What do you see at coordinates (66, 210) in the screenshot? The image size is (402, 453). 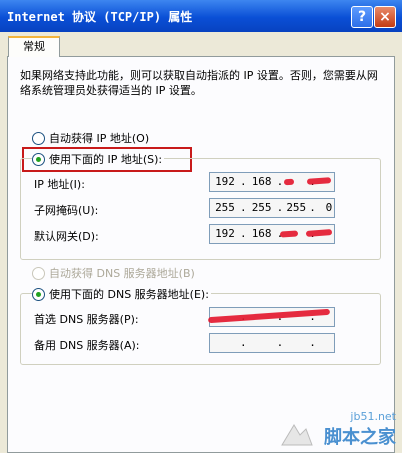 I see `subnet-mask-label: 子网掩码(U):` at bounding box center [66, 210].